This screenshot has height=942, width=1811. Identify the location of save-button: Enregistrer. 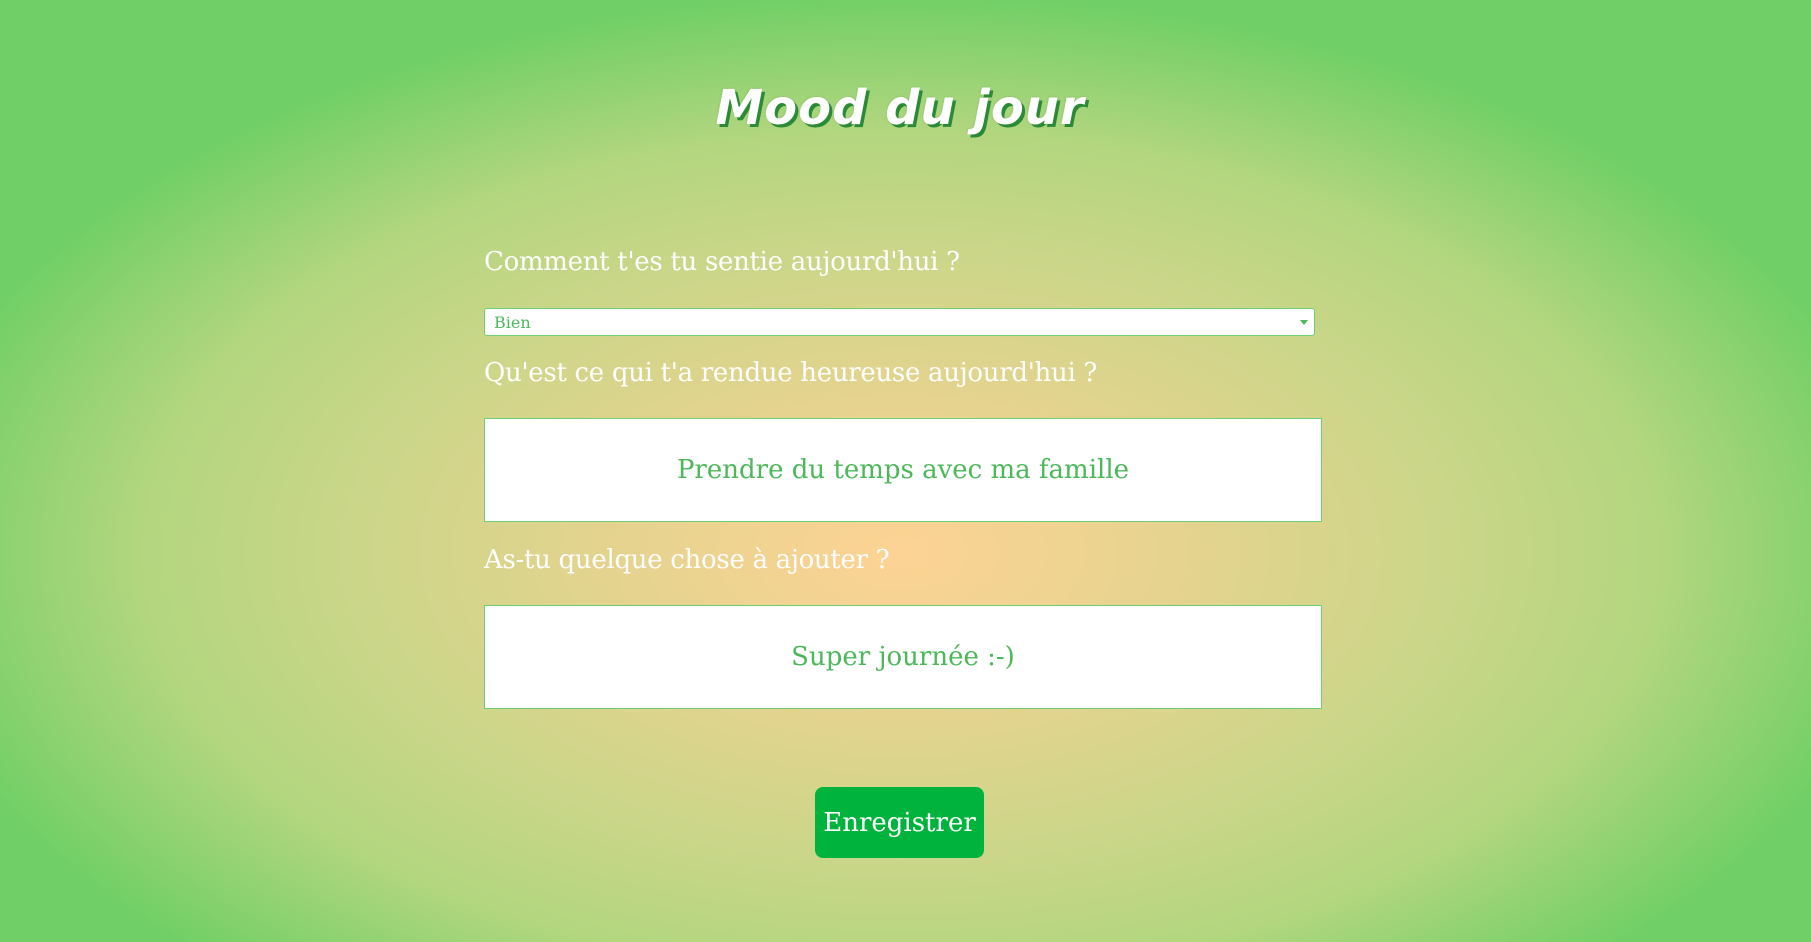
(899, 822).